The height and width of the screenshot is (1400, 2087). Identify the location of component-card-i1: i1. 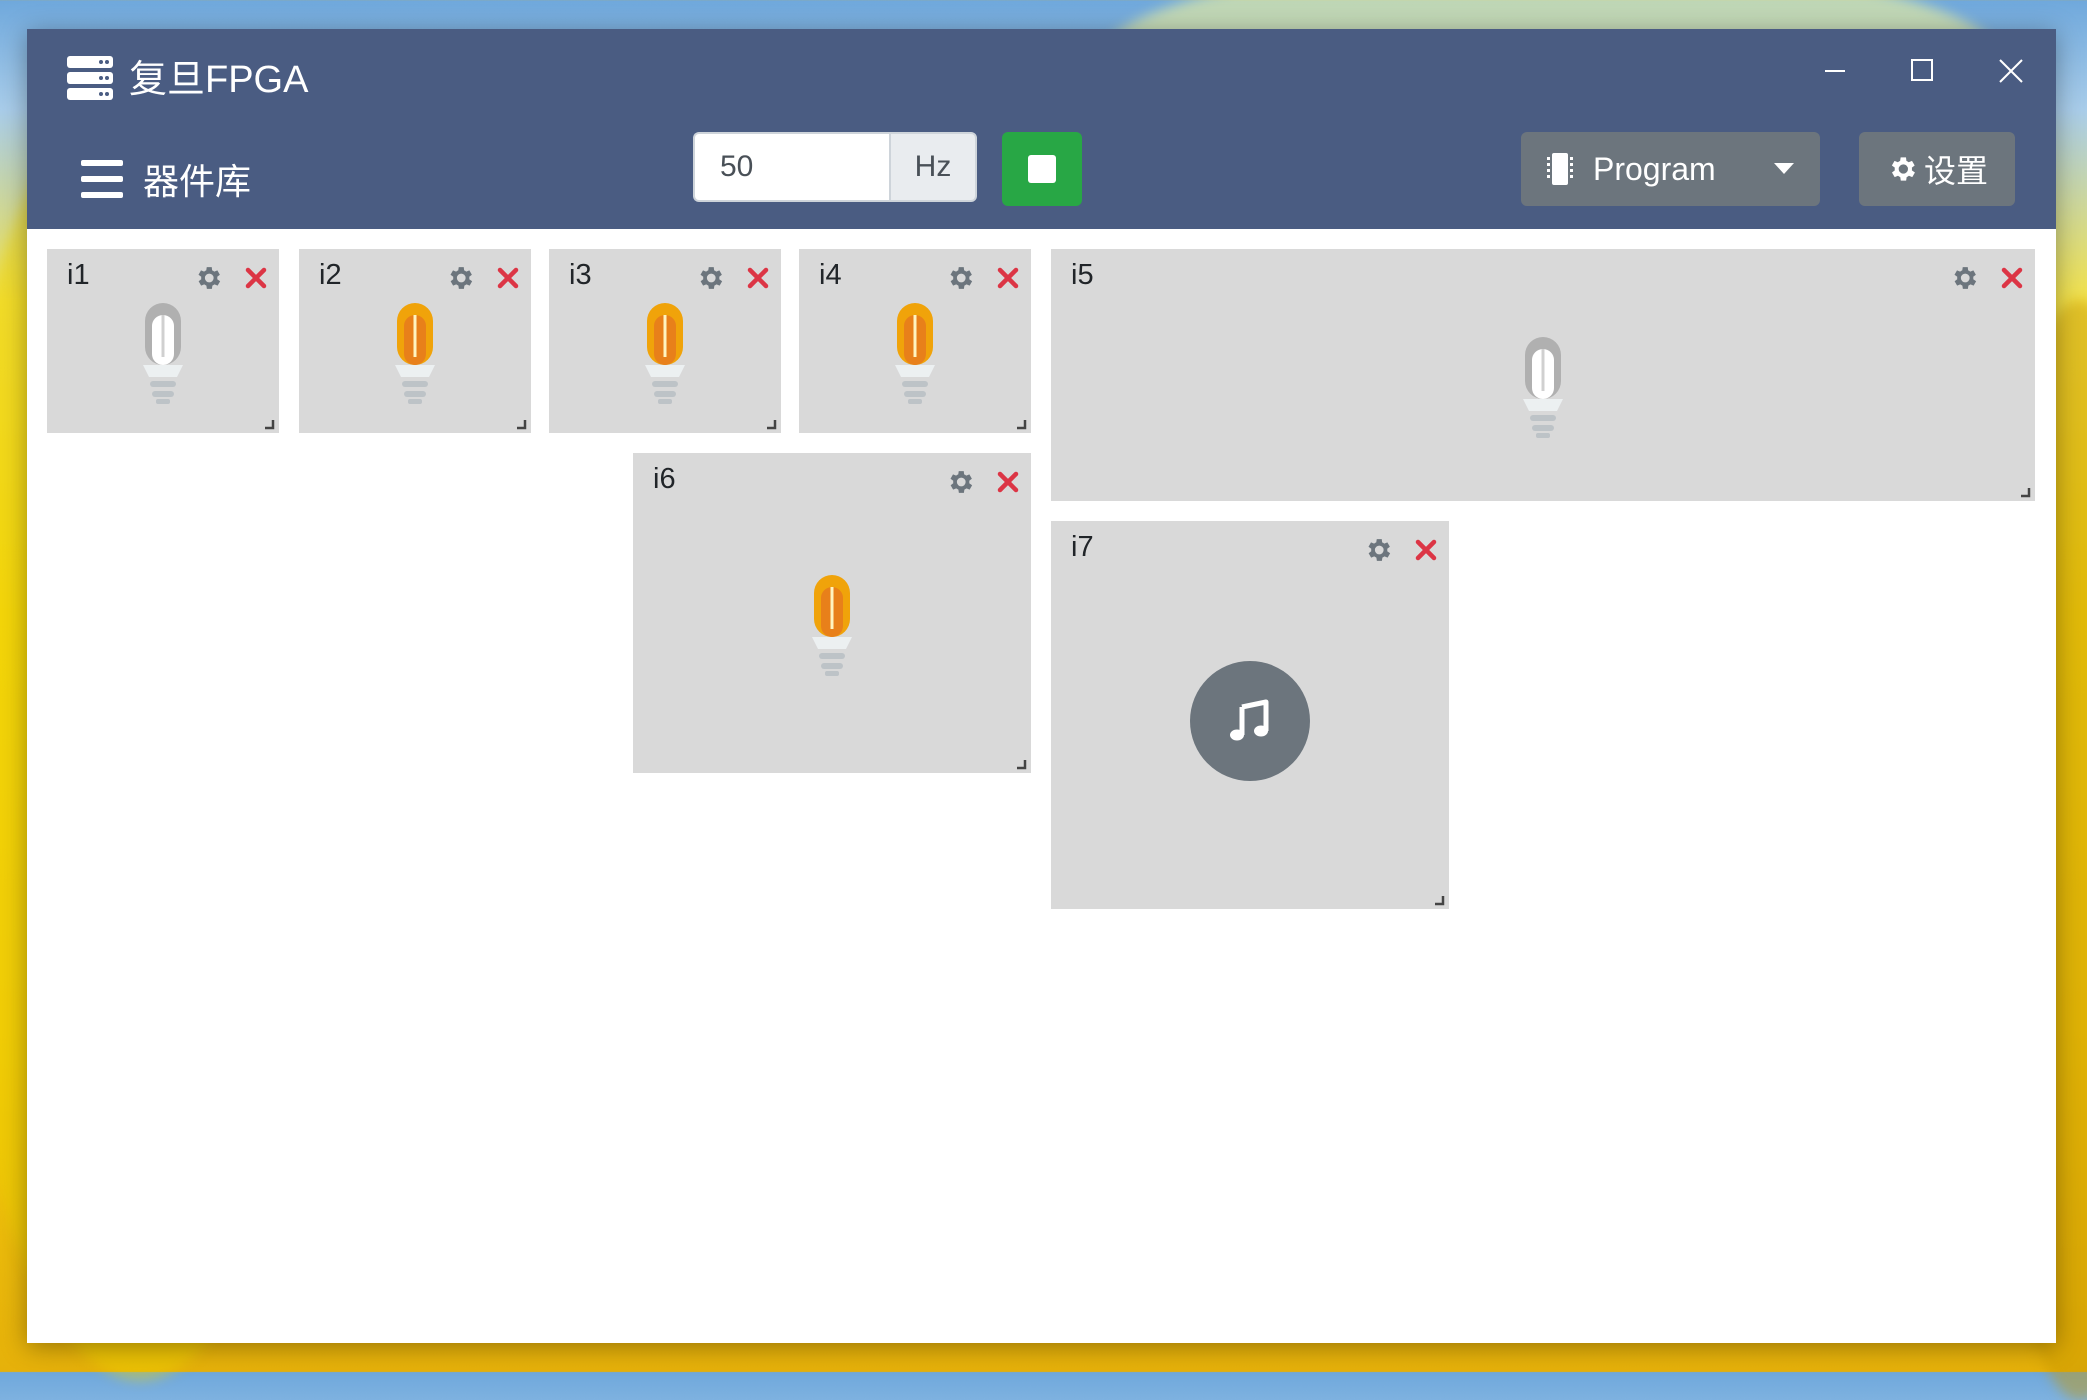
(163, 341).